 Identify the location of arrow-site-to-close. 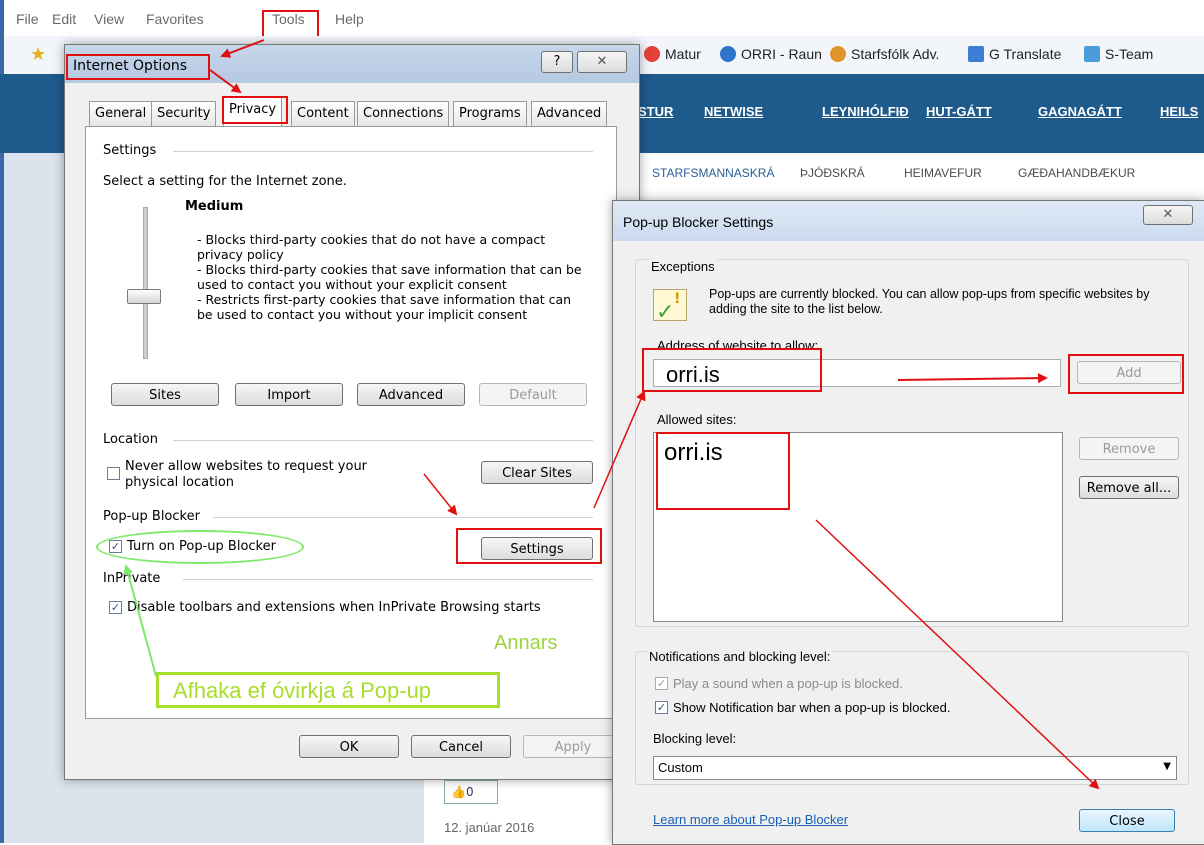
(957, 654).